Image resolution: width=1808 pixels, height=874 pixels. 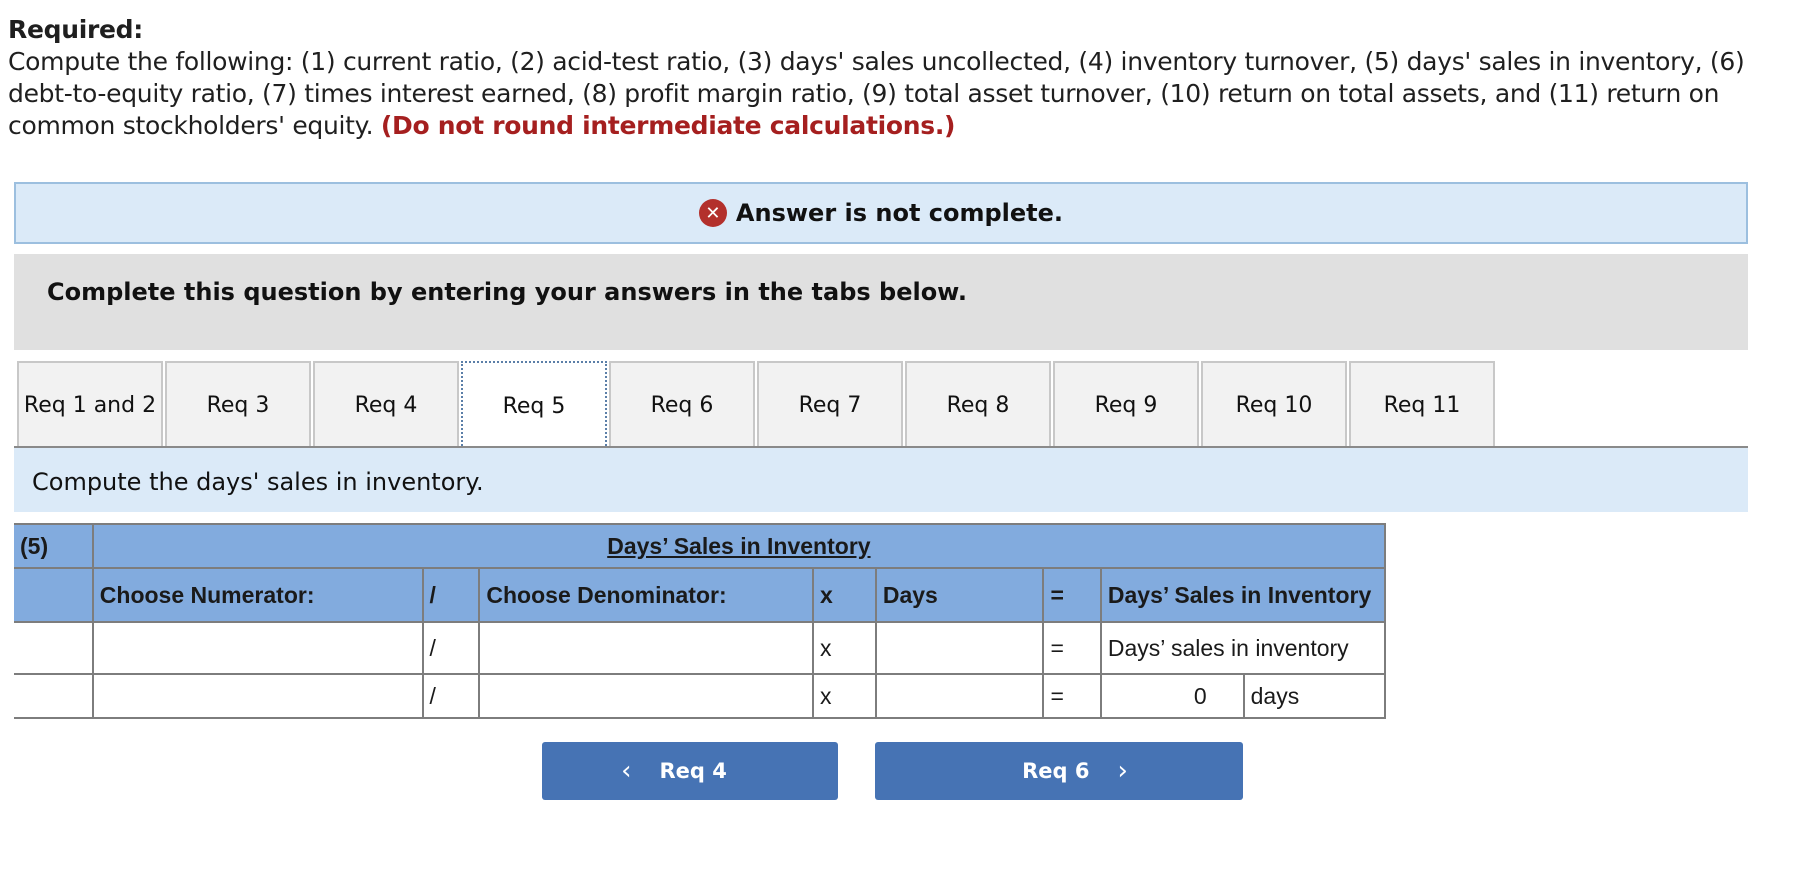 I want to click on numerator-value-input, so click(x=259, y=696).